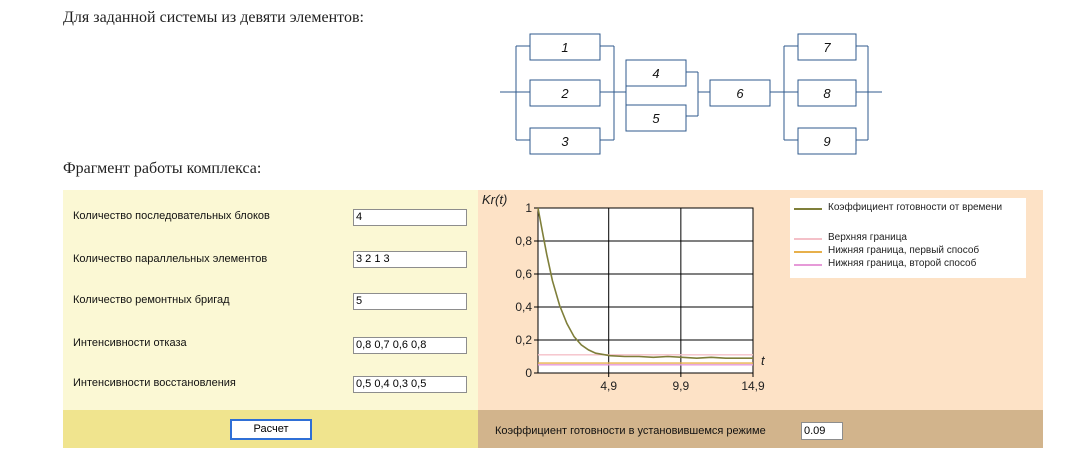 The height and width of the screenshot is (467, 1080). I want to click on failure-rates-input: 0,8 0,7 0,6 0,8, so click(410, 345).